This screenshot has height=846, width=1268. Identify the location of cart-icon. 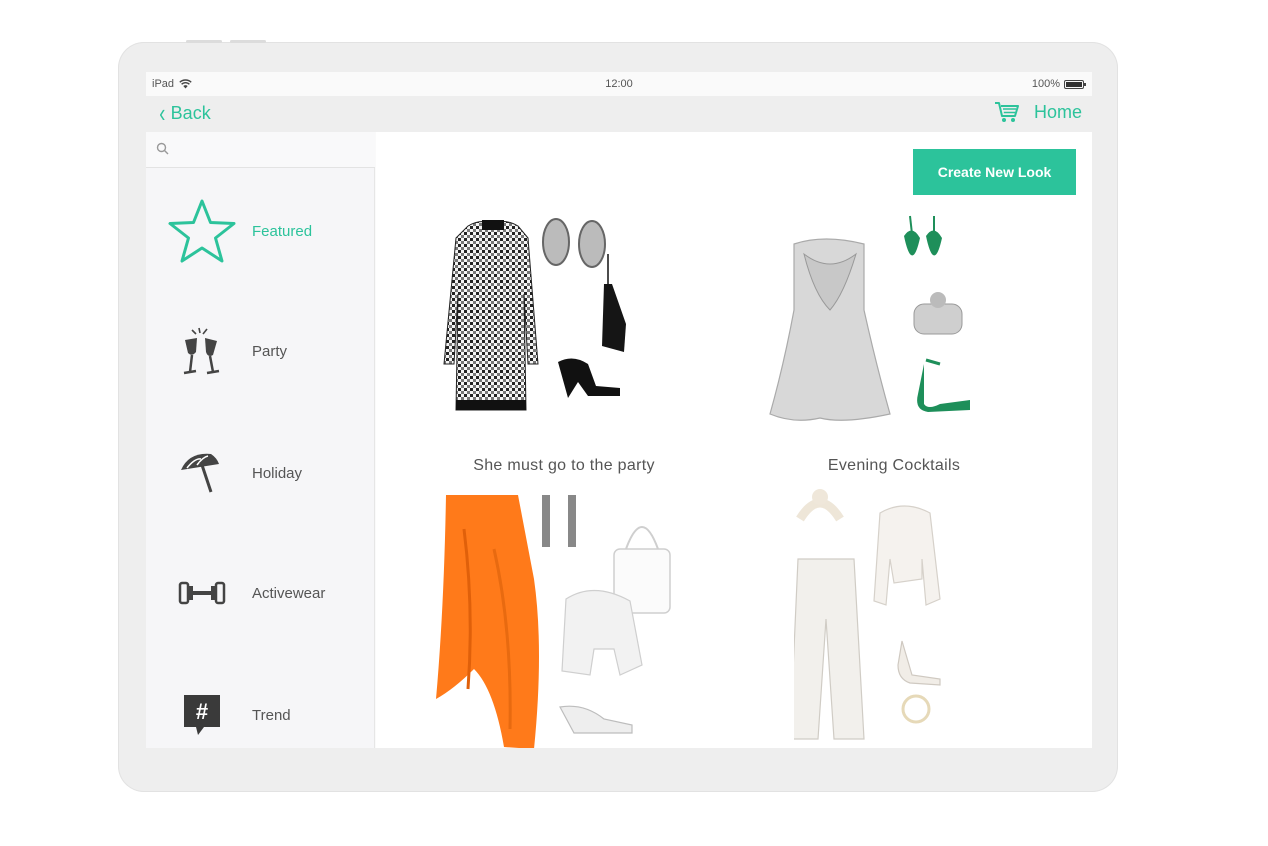
(1007, 112).